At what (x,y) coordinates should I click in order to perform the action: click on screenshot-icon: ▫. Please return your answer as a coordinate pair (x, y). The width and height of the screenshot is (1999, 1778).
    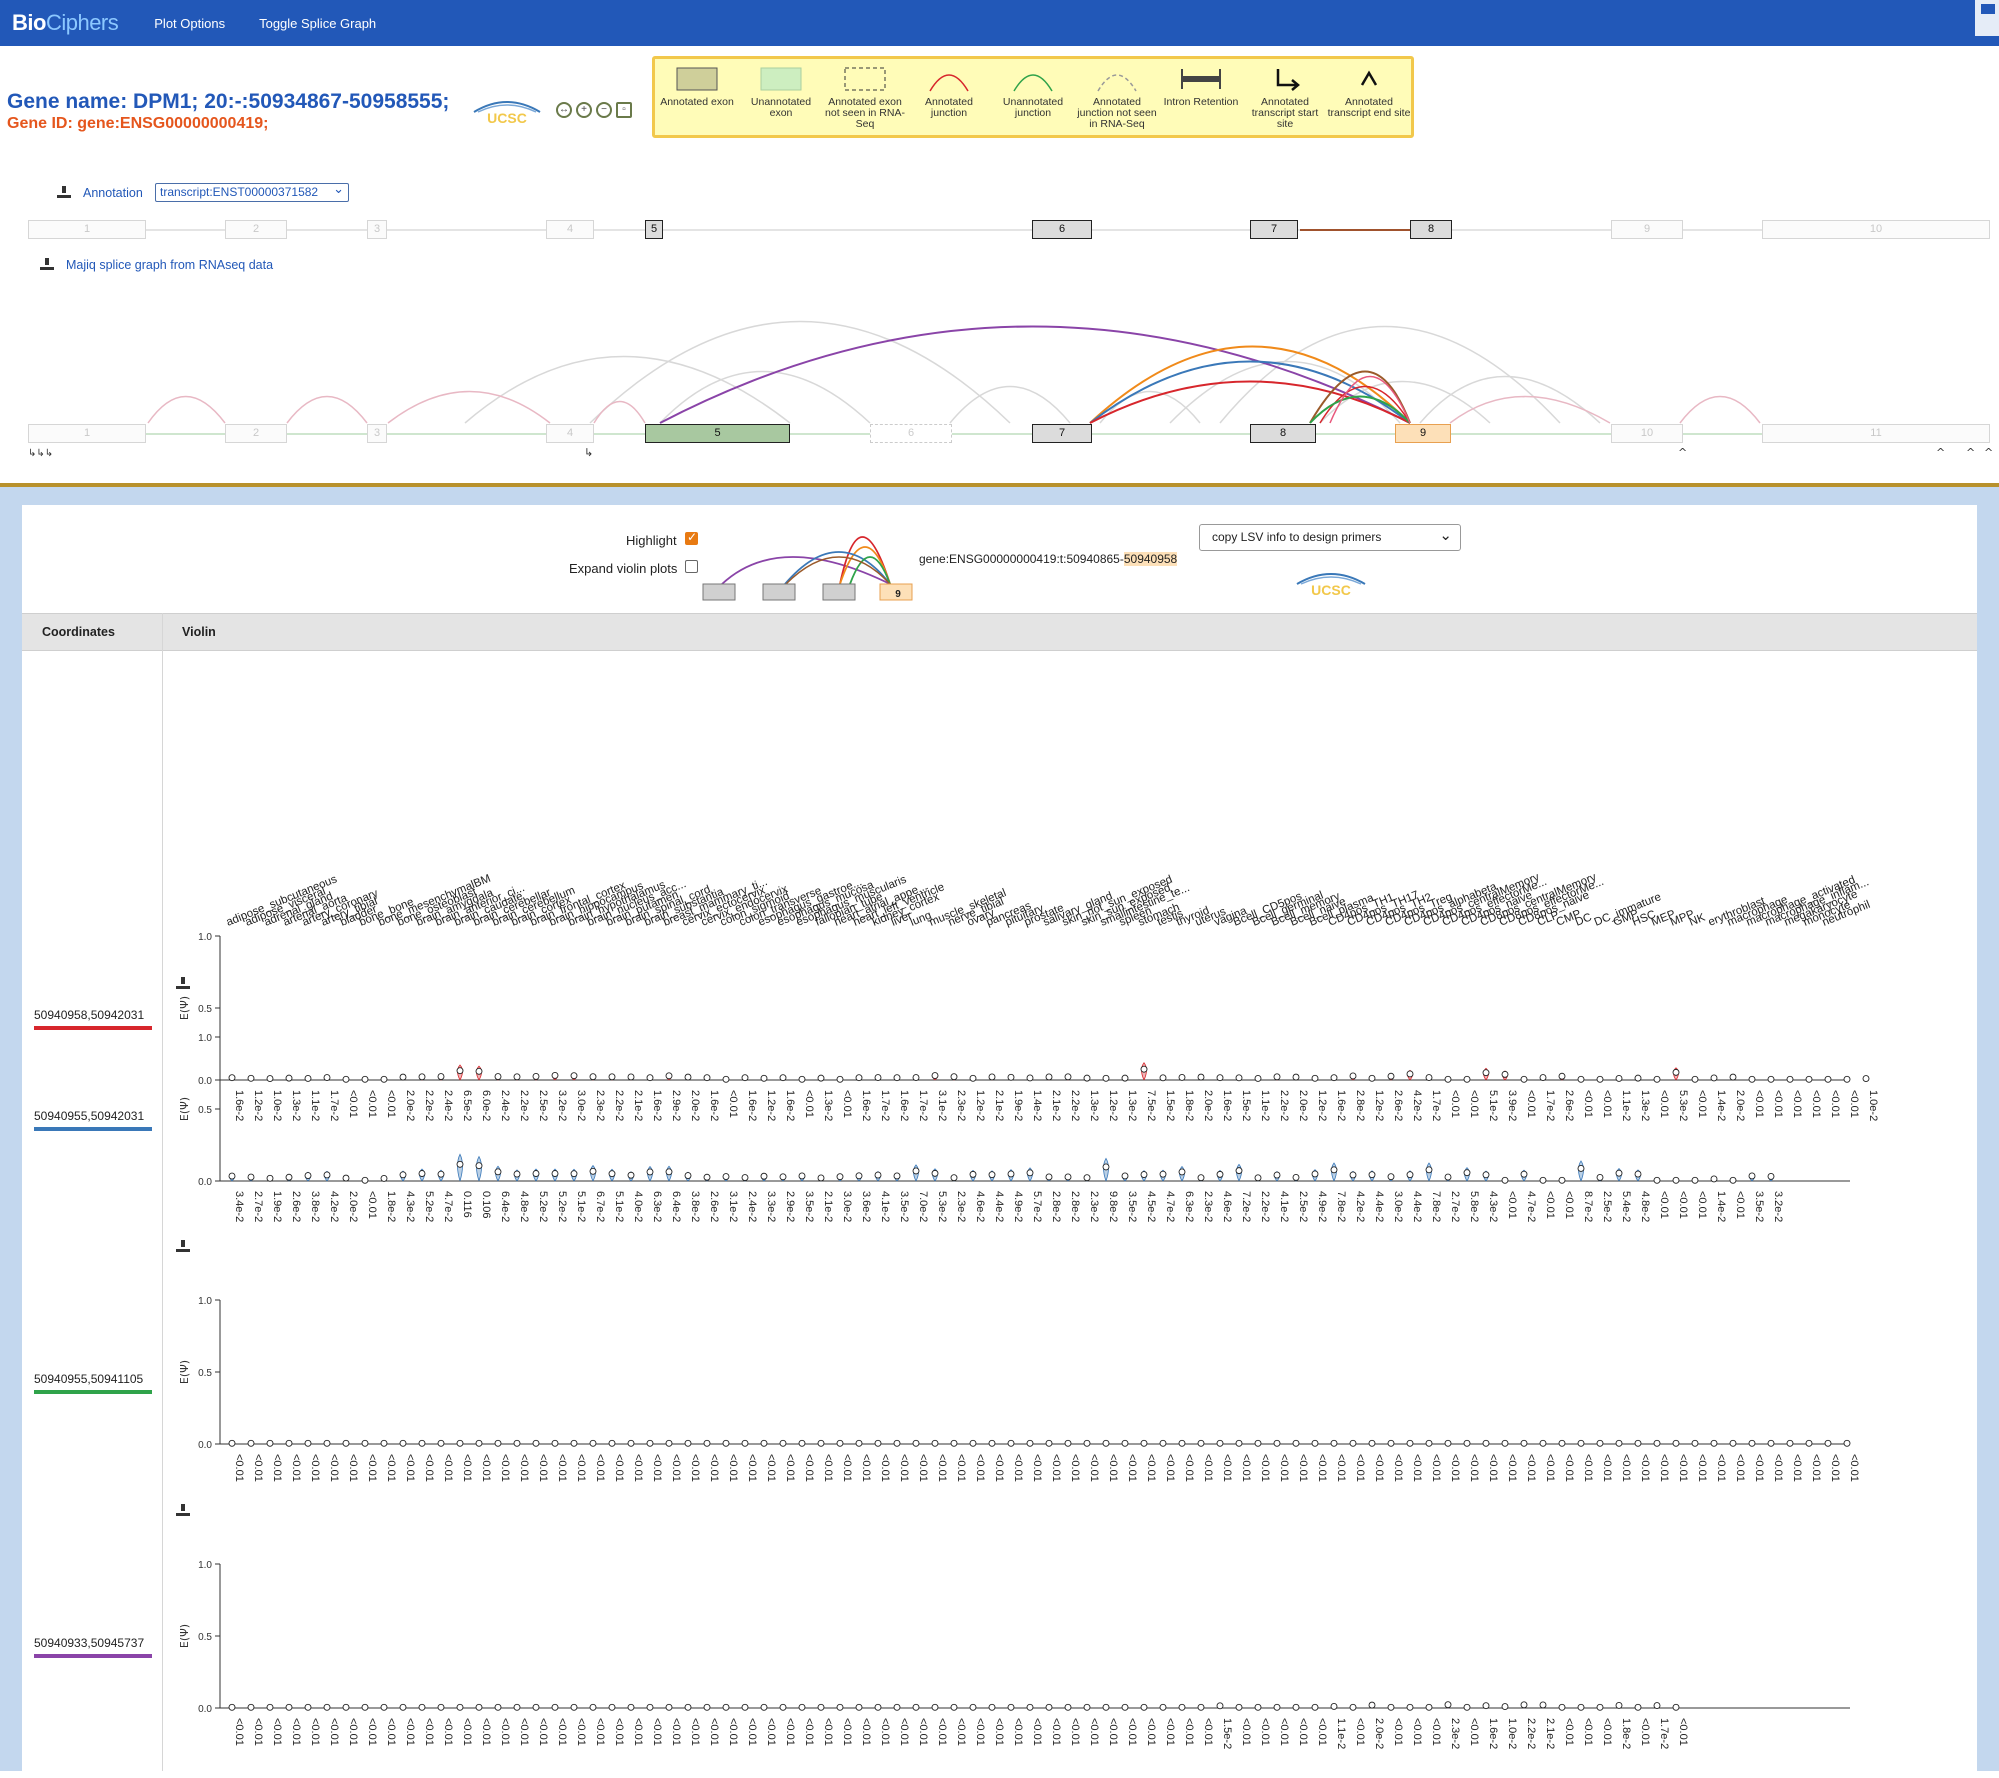
    Looking at the image, I should click on (624, 110).